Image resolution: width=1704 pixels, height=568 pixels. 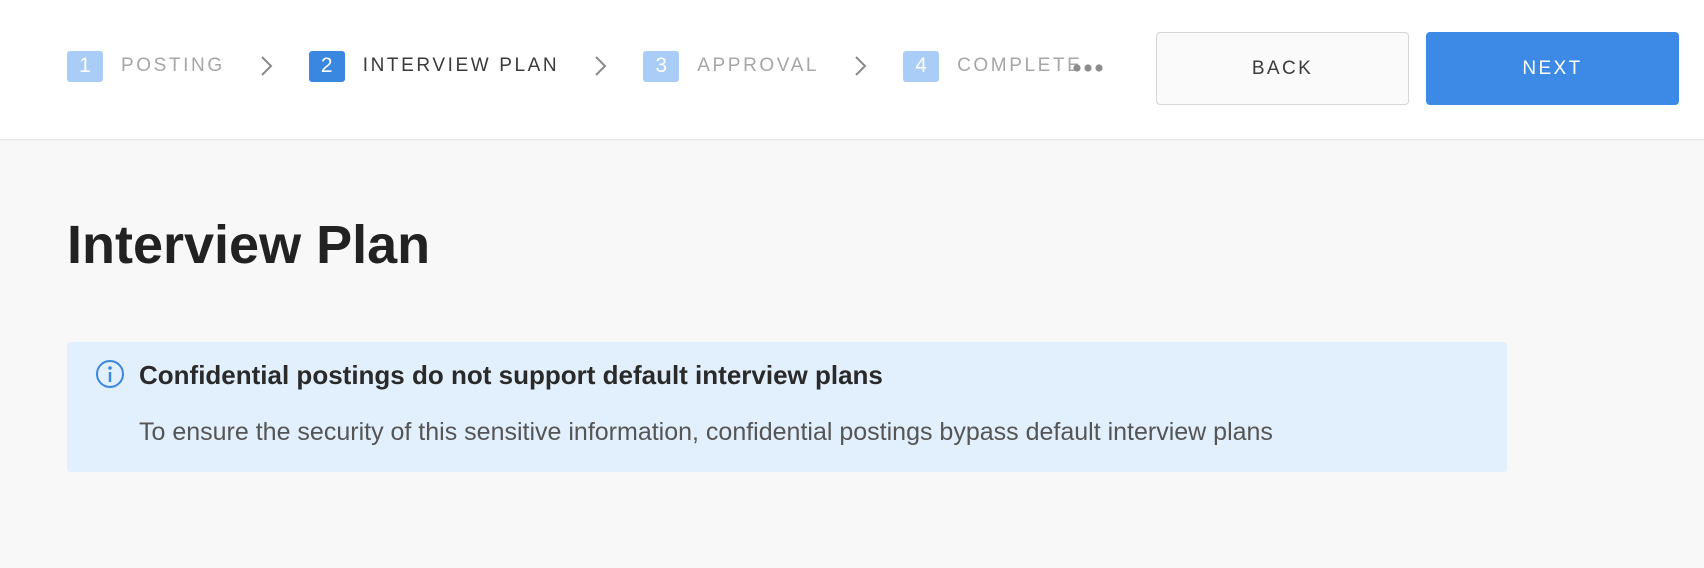 I want to click on step-interview-plan: 2 INTERVIEW PLAN, so click(x=434, y=66).